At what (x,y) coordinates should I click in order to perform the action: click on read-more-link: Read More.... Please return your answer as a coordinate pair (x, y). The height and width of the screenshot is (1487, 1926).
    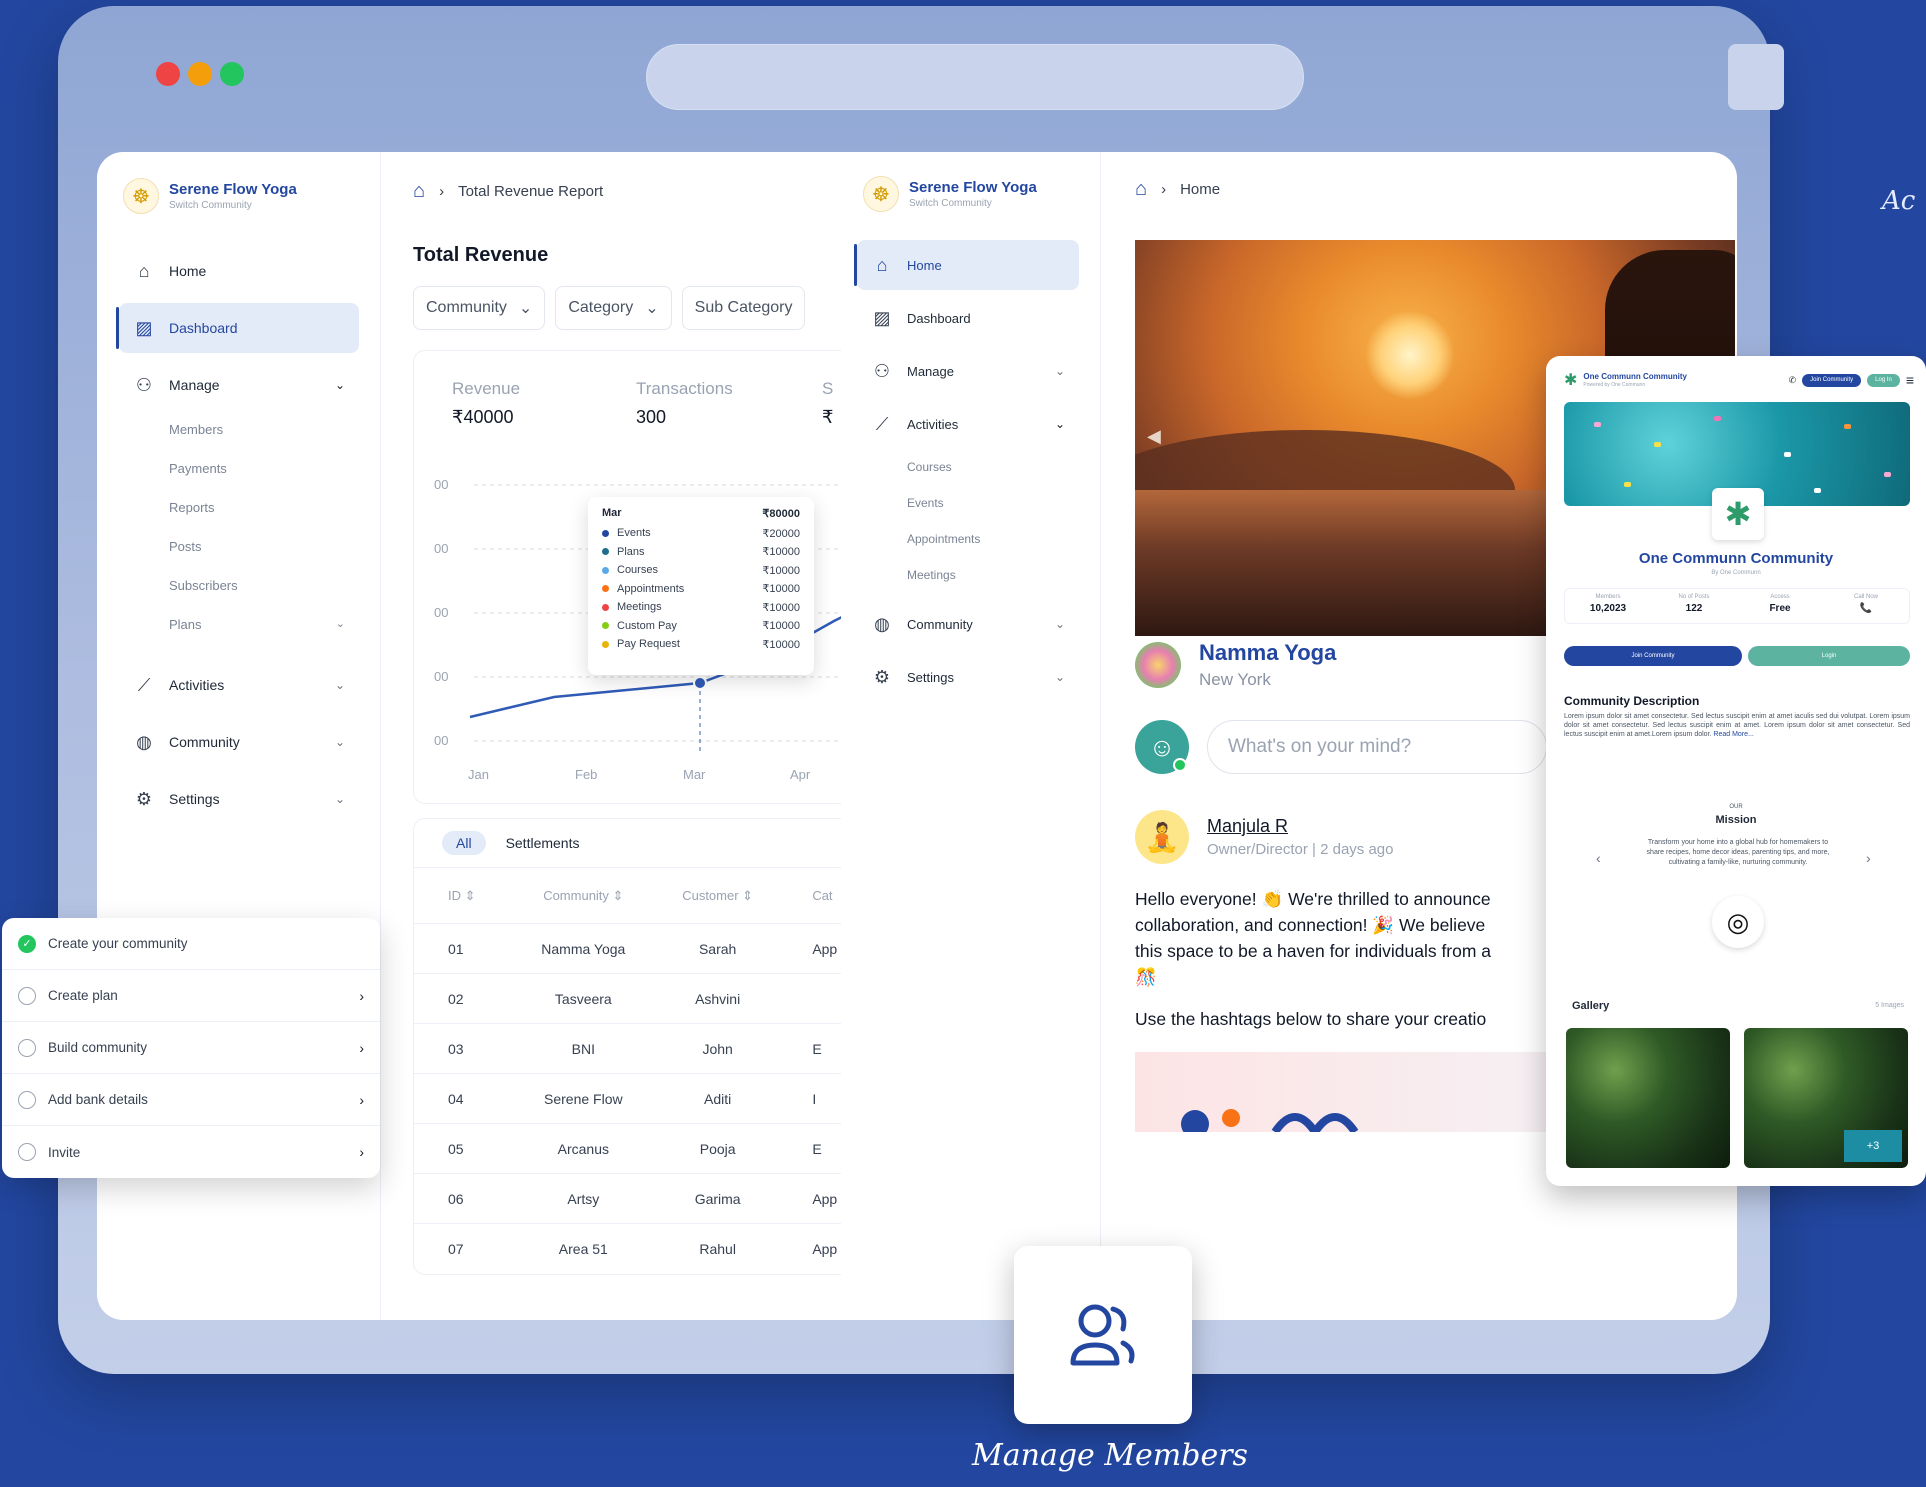
    Looking at the image, I should click on (1733, 734).